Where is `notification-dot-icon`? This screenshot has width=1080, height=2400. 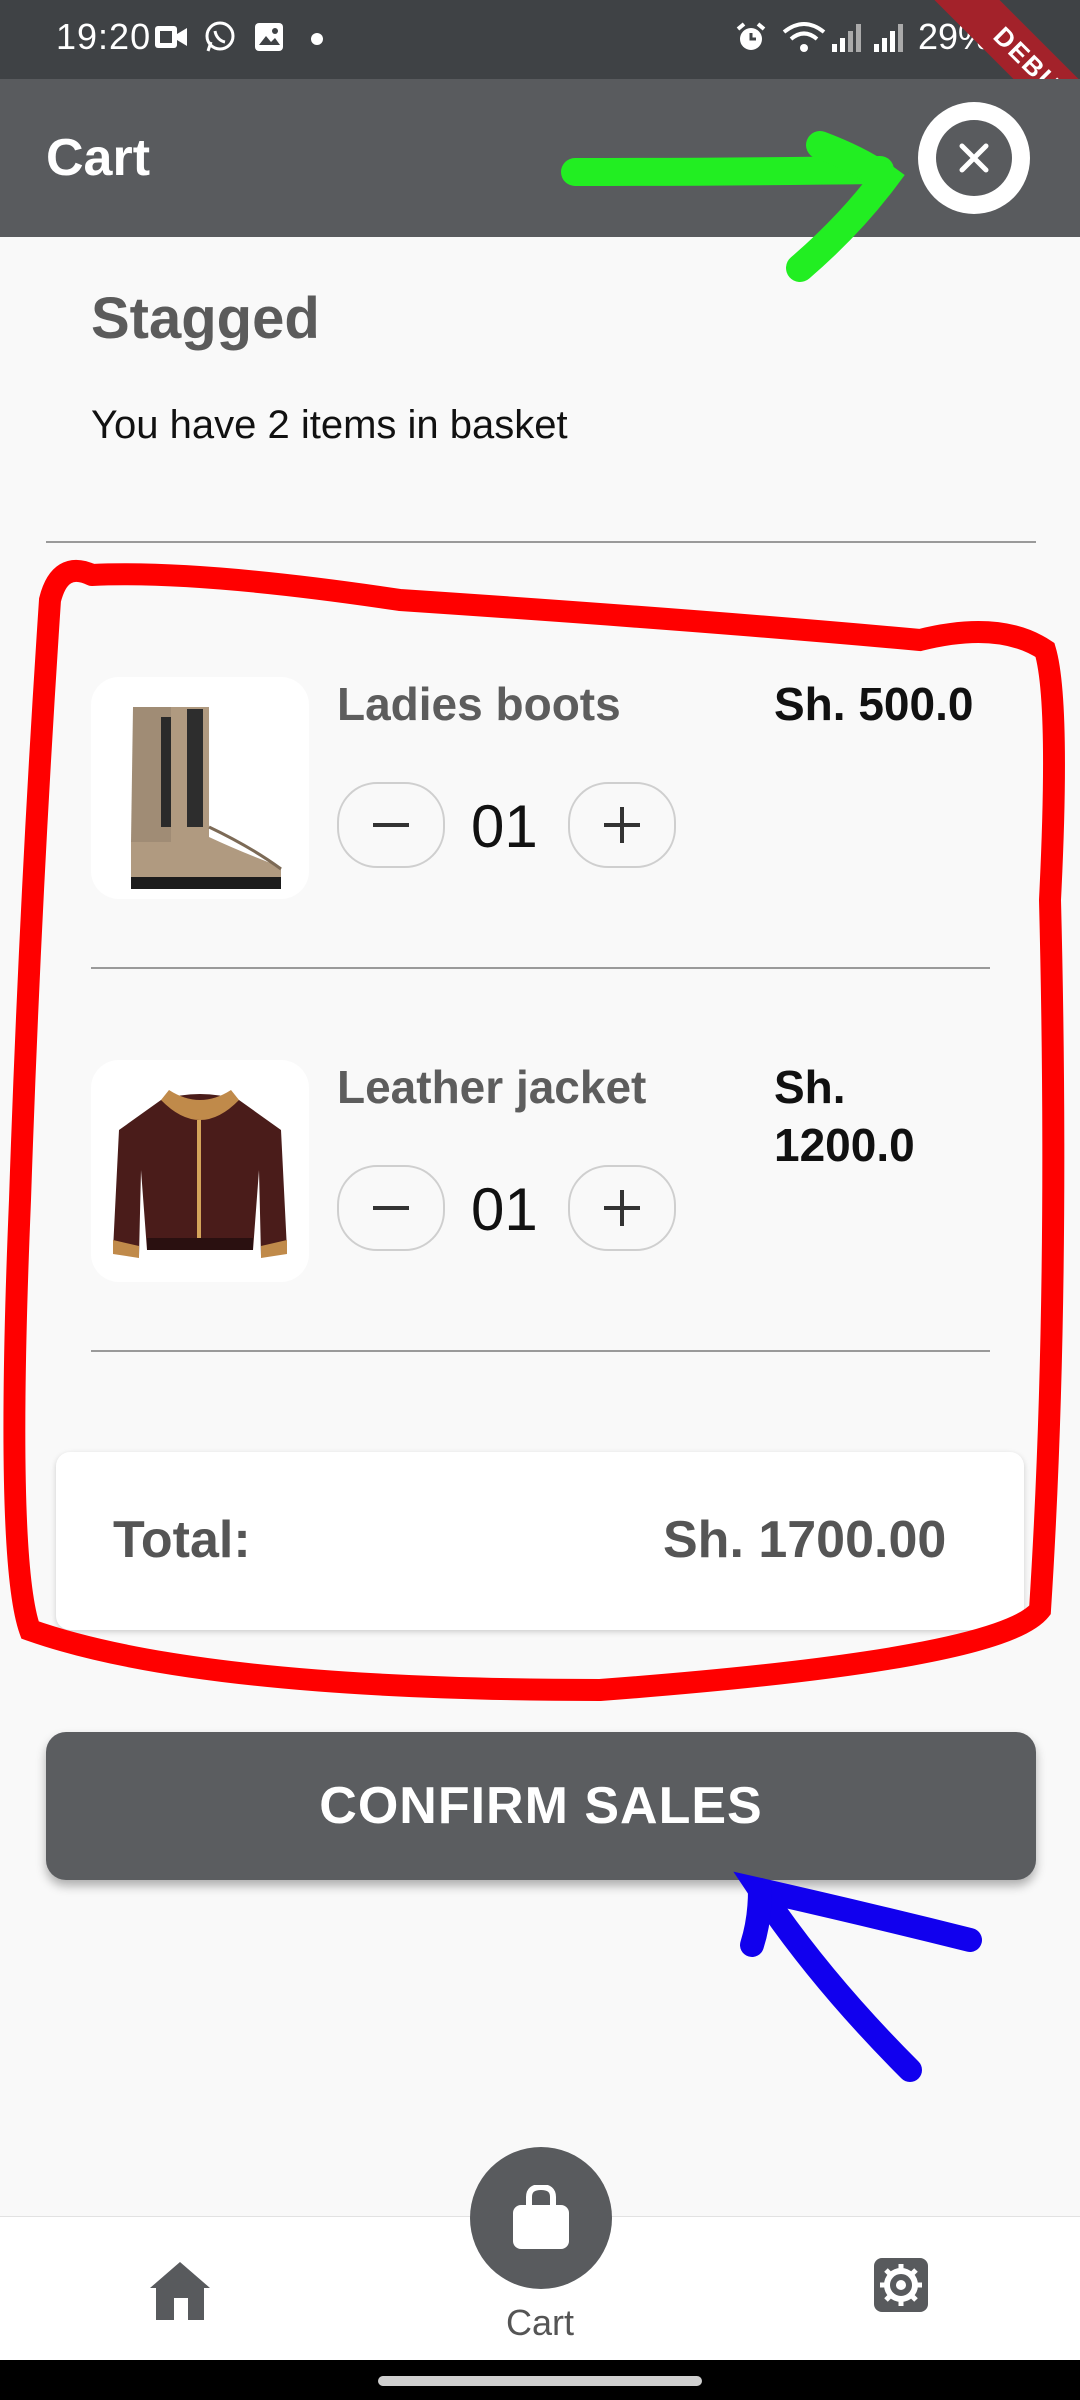
notification-dot-icon is located at coordinates (317, 39).